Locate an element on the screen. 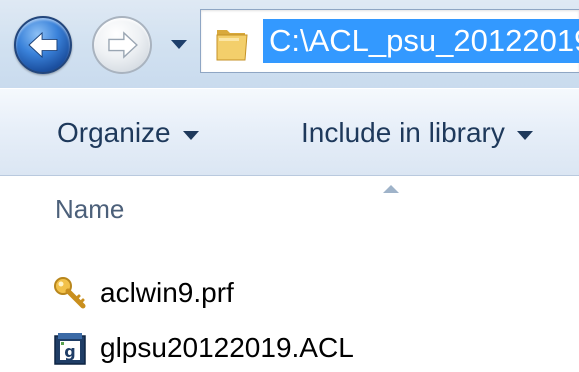 The height and width of the screenshot is (372, 579). organize-menu-button: Organize is located at coordinates (128, 133).